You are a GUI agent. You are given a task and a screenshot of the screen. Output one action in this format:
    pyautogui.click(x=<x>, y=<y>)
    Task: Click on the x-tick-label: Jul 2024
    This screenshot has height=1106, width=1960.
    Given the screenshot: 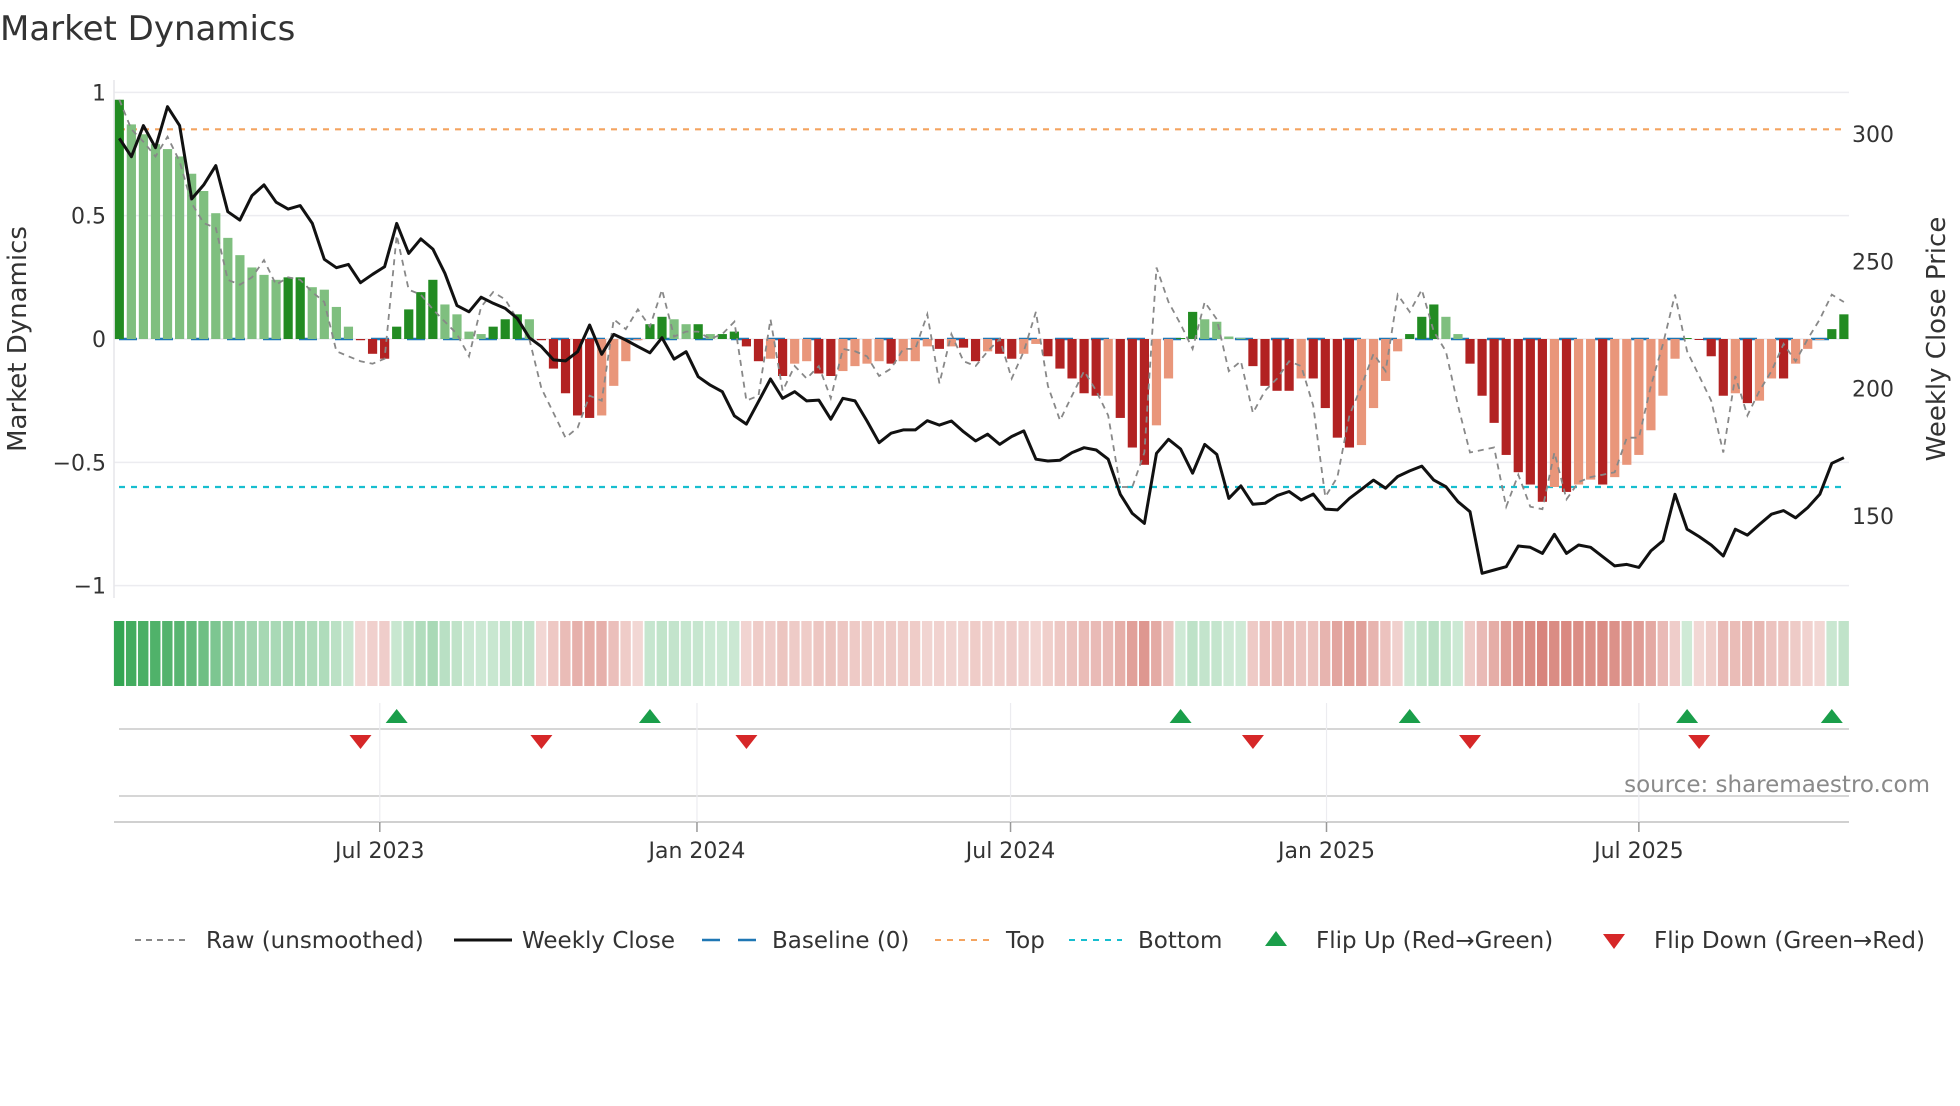 What is the action you would take?
    pyautogui.click(x=1010, y=851)
    